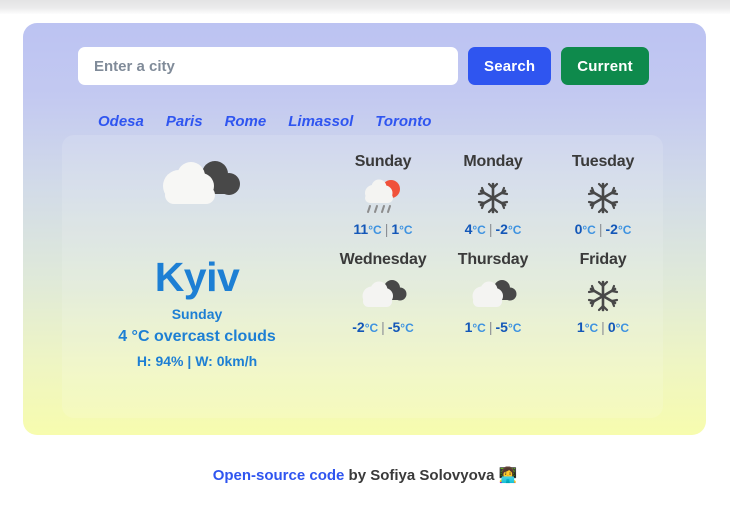 Image resolution: width=730 pixels, height=506 pixels. I want to click on forecast-day-tuesday: Tuesday 0°C | -2°C, so click(603, 195).